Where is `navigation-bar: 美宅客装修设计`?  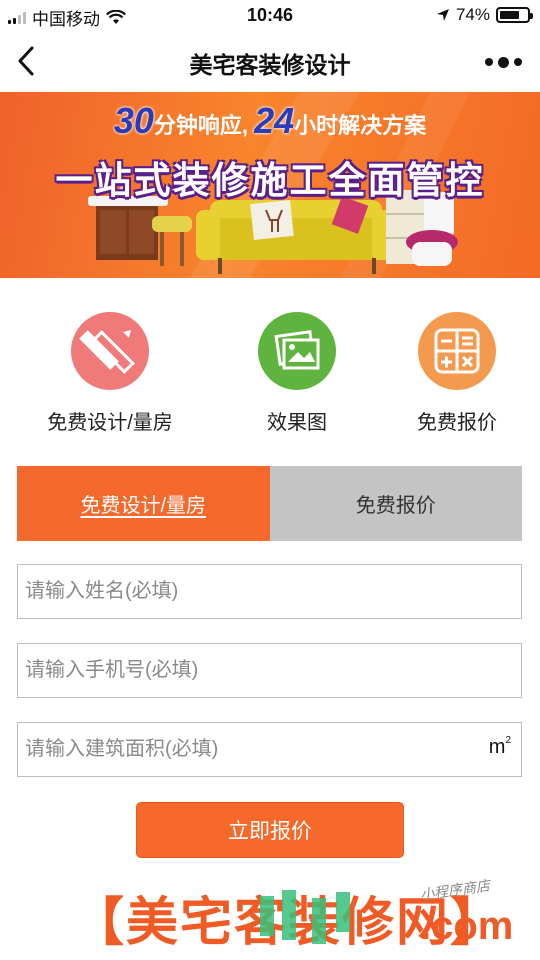 navigation-bar: 美宅客装修设计 is located at coordinates (270, 61).